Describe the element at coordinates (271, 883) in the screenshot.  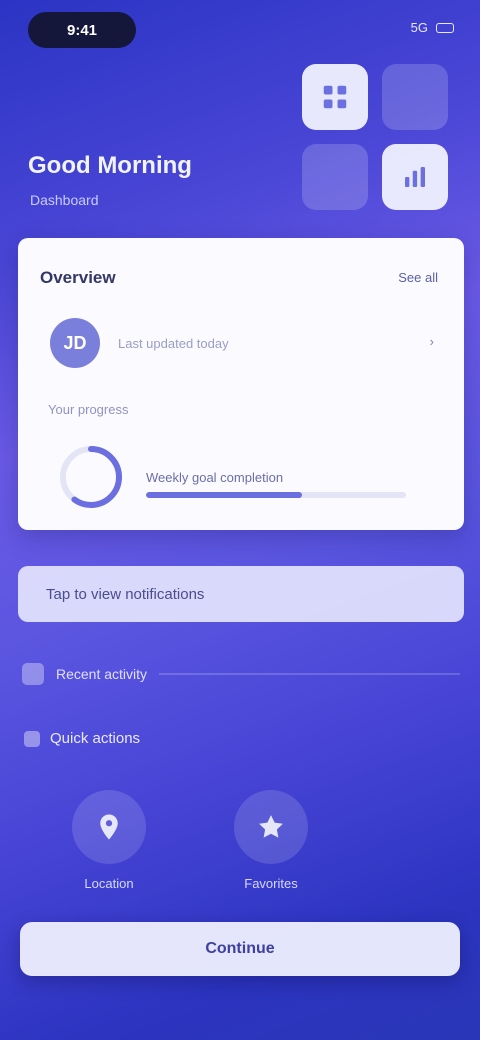
I see `action-label-favorites: Favorites` at that location.